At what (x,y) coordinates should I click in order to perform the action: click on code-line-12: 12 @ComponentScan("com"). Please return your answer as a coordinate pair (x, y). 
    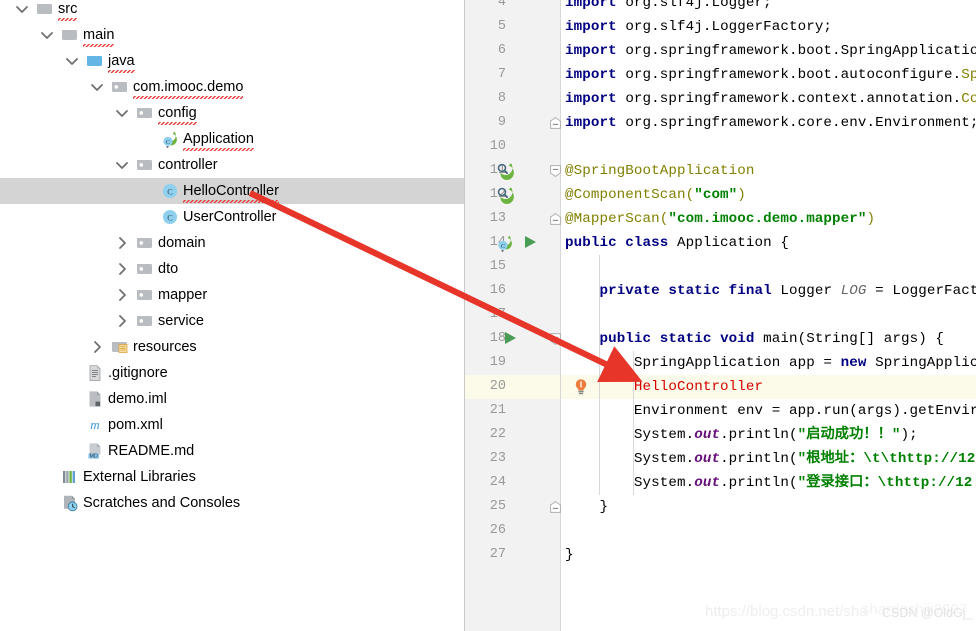
    Looking at the image, I should click on (720, 195).